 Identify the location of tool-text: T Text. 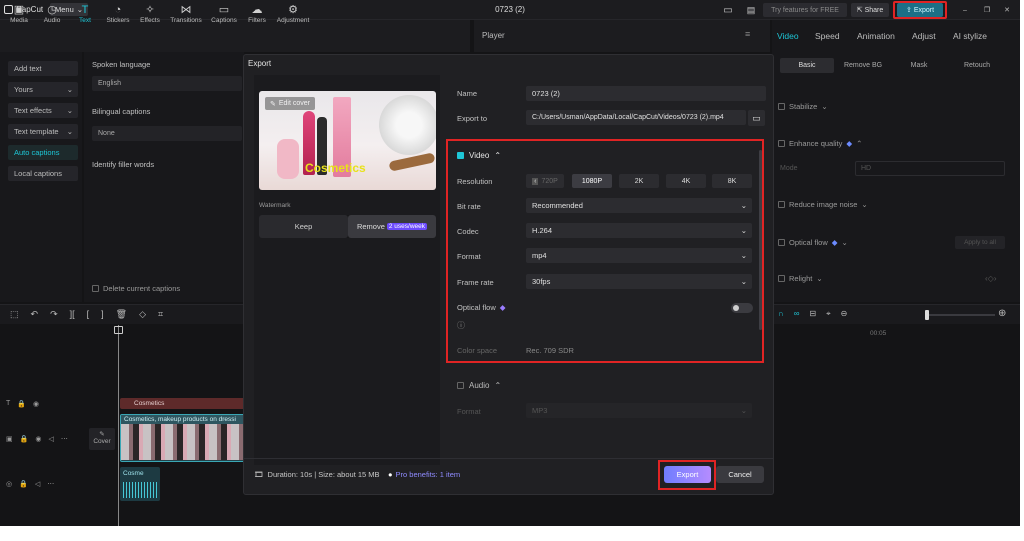
(85, 14).